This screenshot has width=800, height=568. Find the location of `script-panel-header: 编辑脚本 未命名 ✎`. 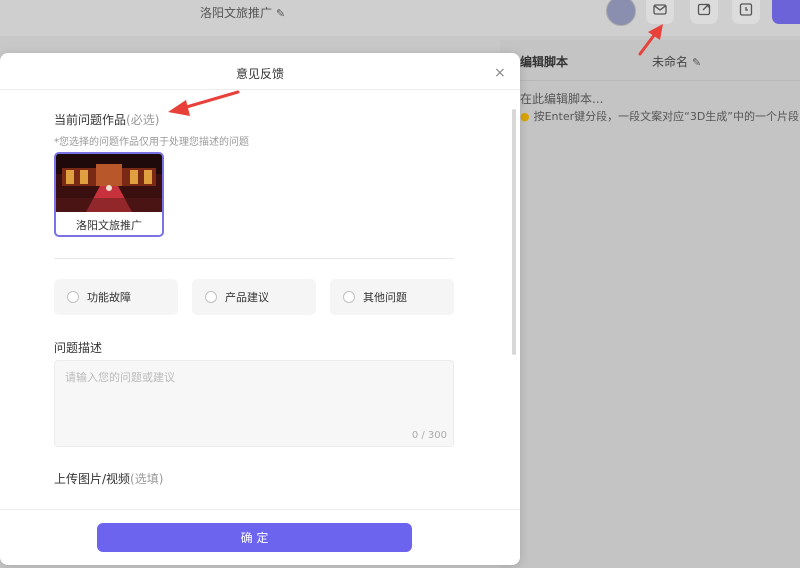

script-panel-header: 编辑脚本 未命名 ✎ is located at coordinates (650, 60).